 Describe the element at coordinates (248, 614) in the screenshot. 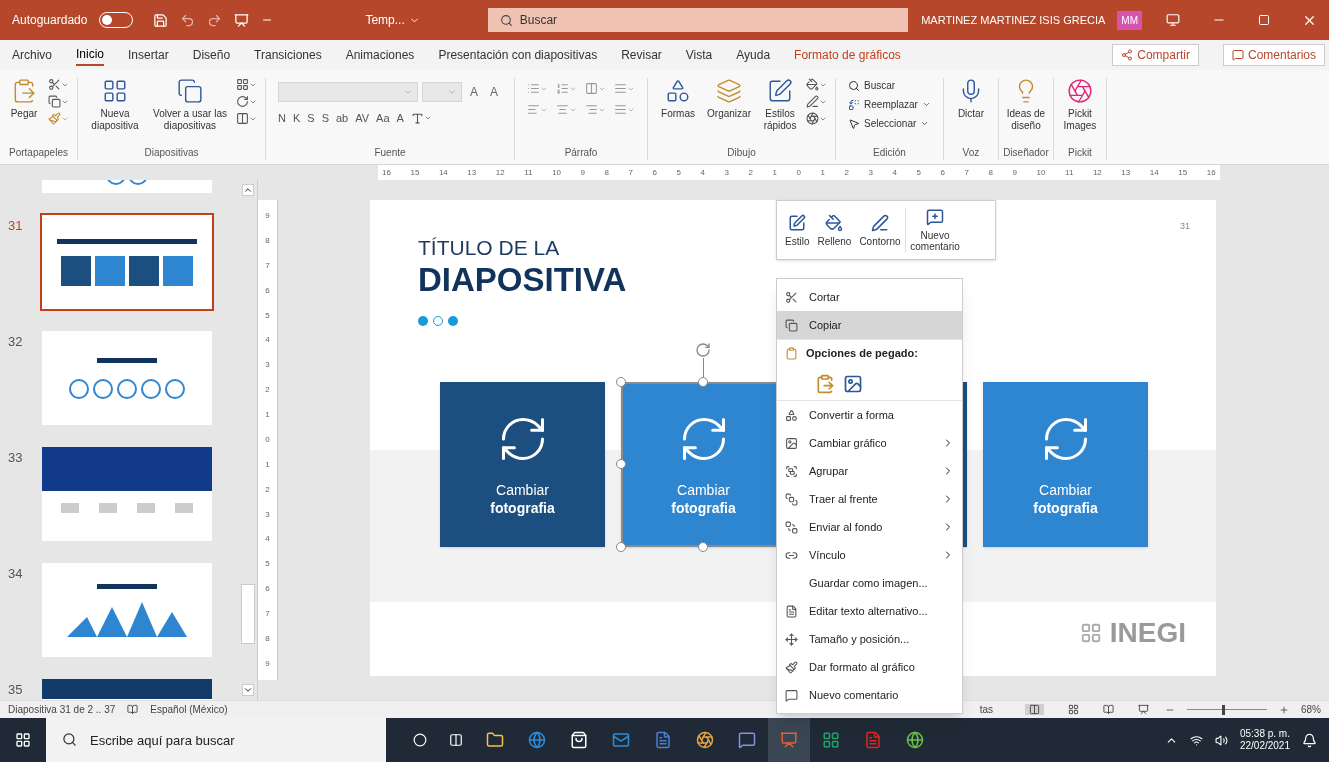

I see `scrollbar-thumb` at that location.